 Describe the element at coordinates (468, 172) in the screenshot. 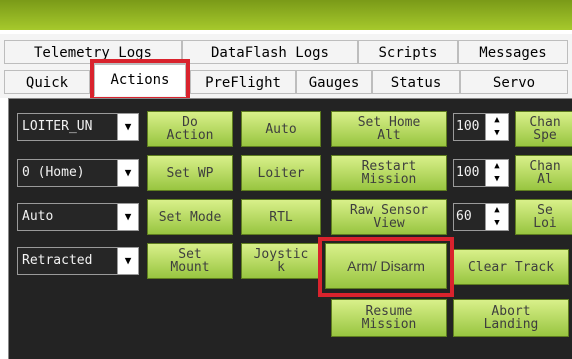

I see `alt-value: 100` at that location.